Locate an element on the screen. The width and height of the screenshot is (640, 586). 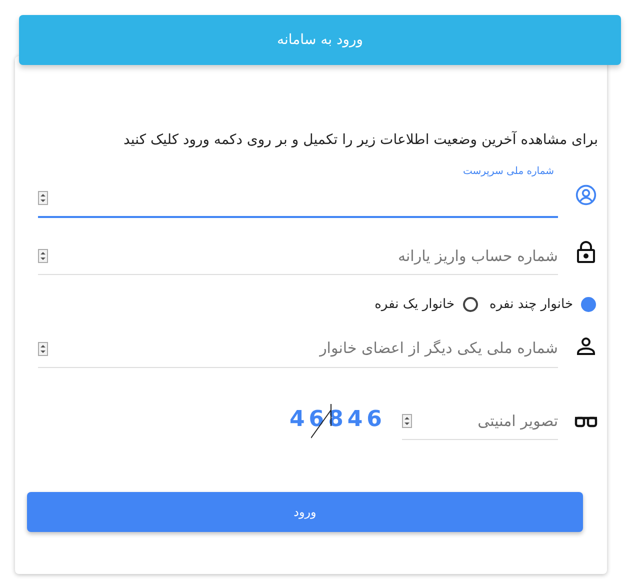
radio-option: خانوار یک نفره is located at coordinates (426, 304).